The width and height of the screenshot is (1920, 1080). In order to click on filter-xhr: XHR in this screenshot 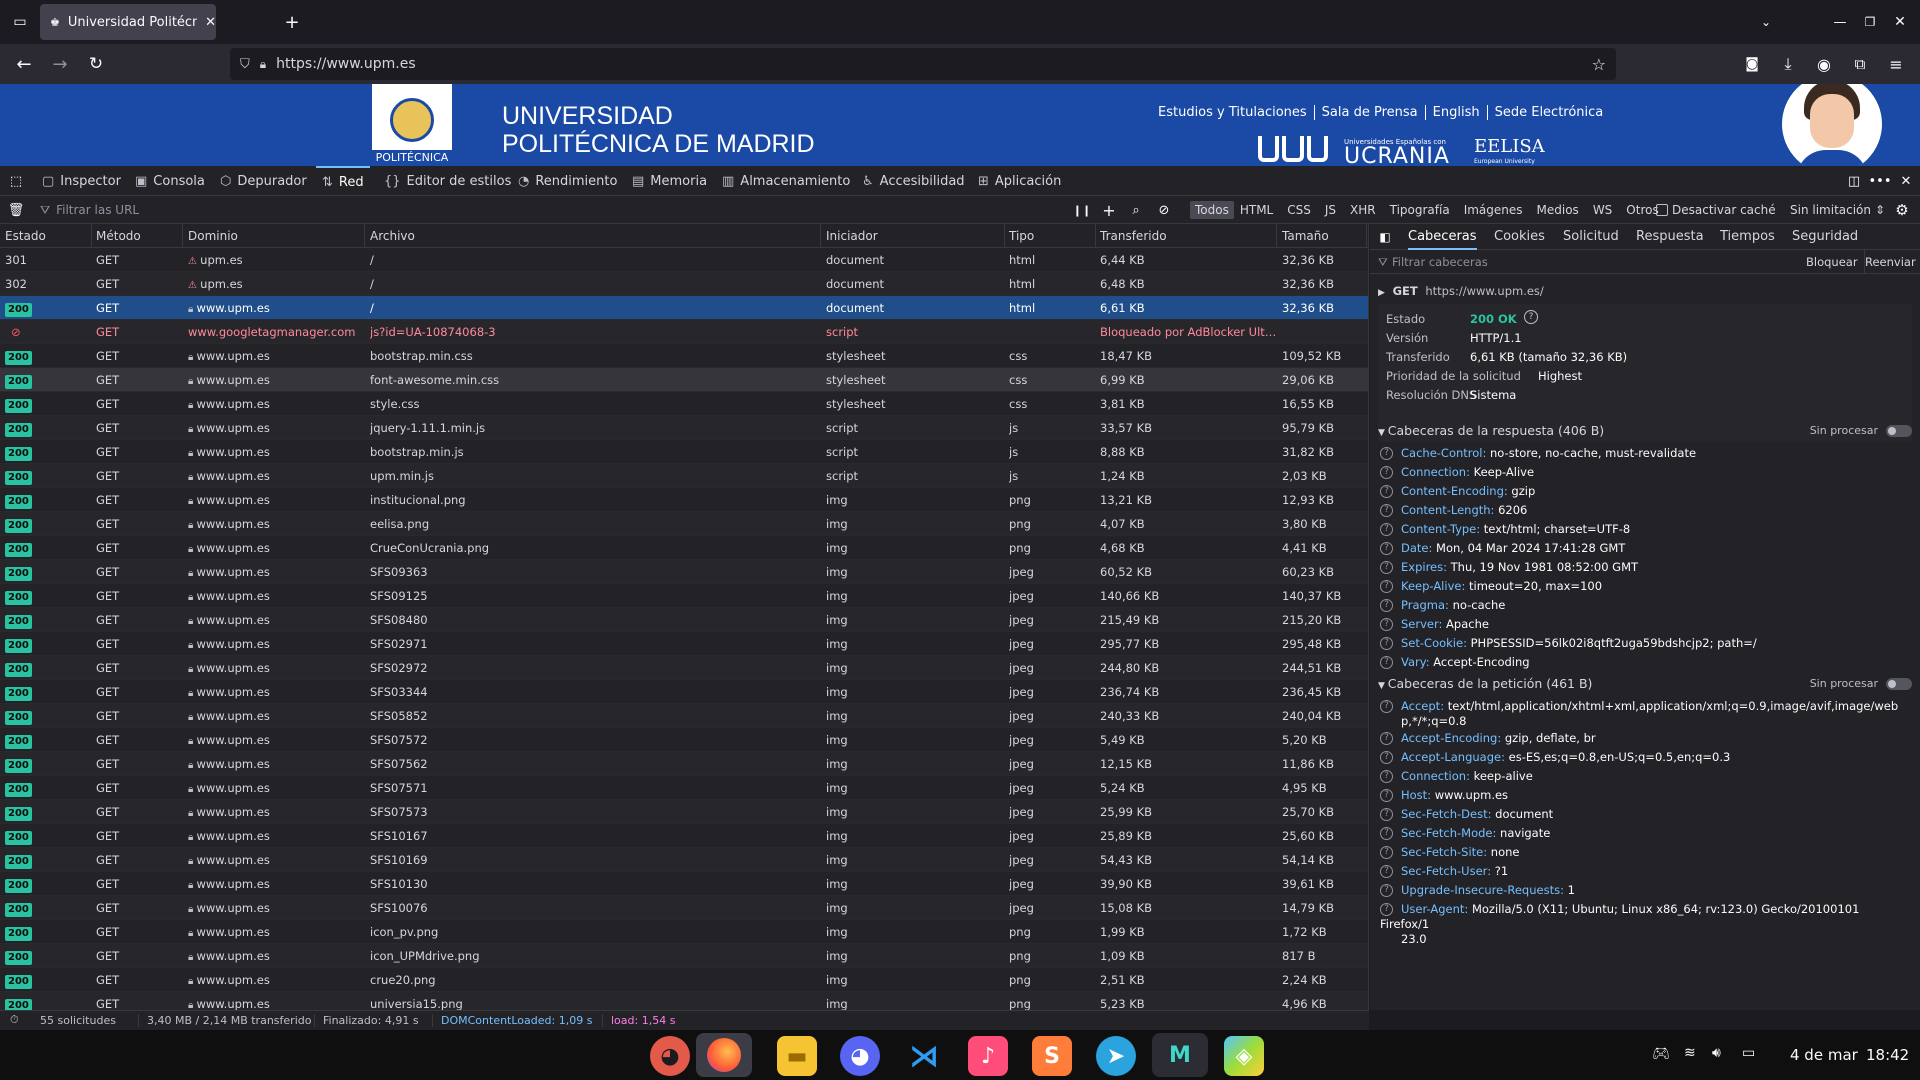, I will do `click(1363, 210)`.